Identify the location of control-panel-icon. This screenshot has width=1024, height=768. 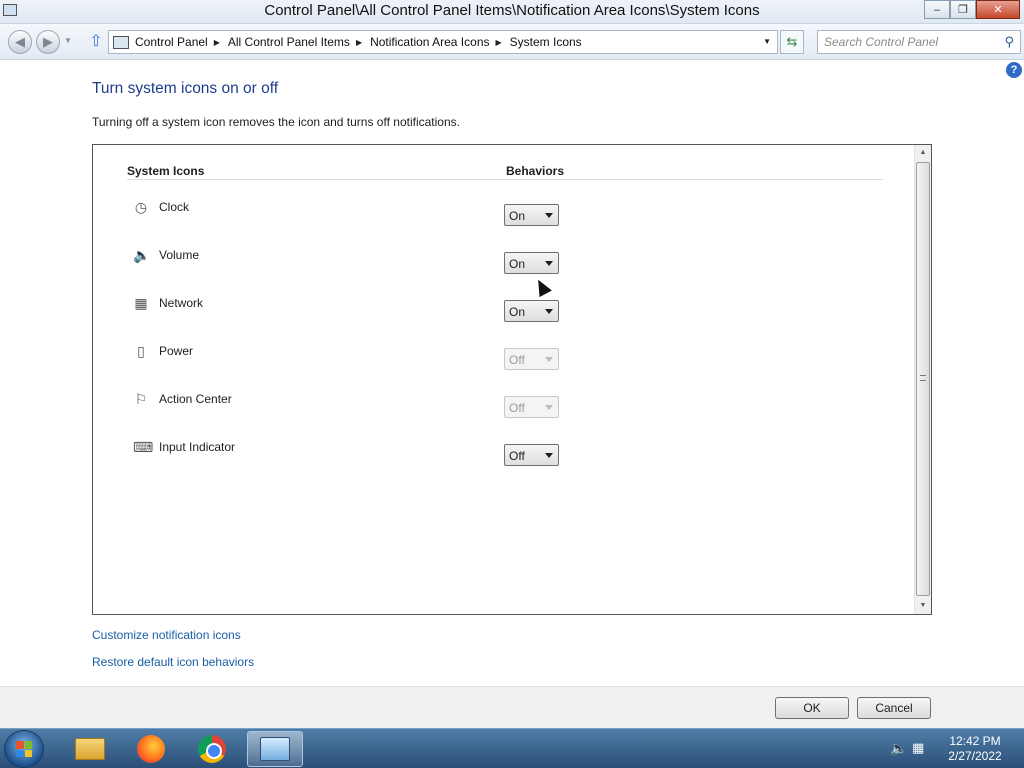
(275, 749).